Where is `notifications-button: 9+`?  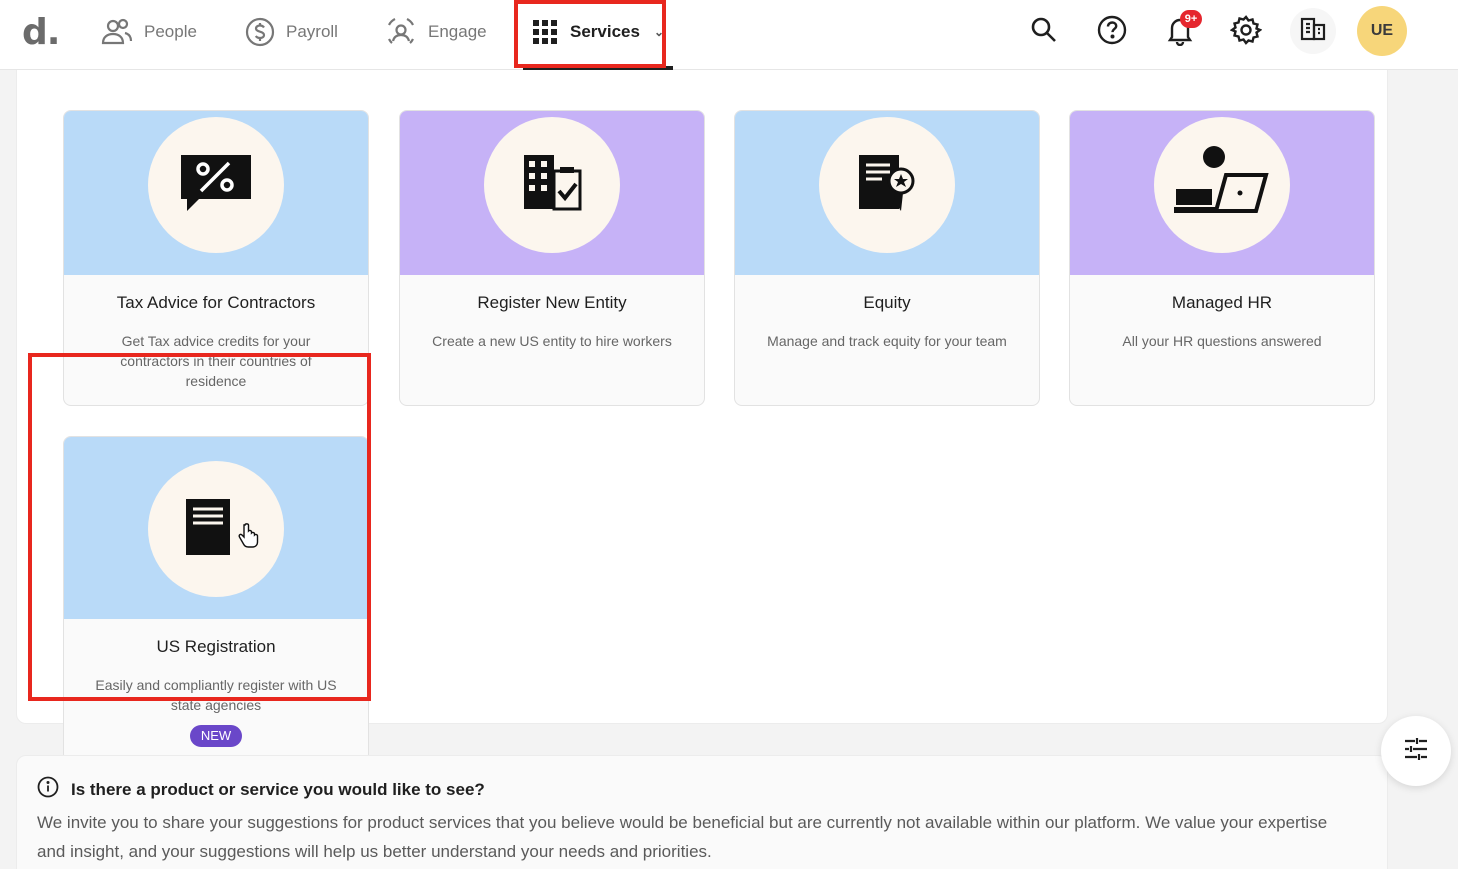
notifications-button: 9+ is located at coordinates (1181, 31).